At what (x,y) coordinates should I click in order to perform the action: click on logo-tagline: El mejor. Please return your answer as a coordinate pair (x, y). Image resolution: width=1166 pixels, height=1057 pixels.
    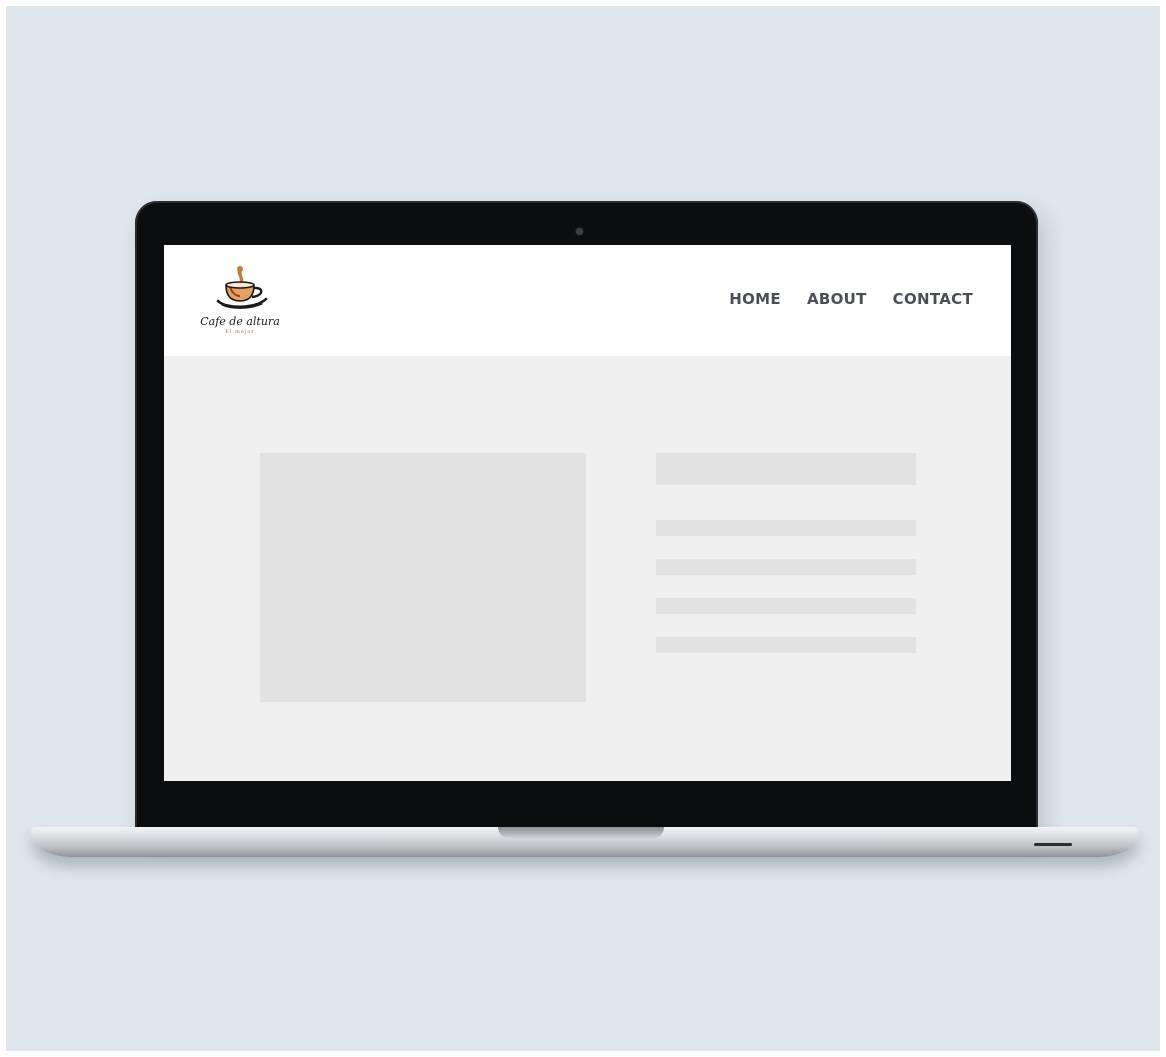
    Looking at the image, I should click on (240, 332).